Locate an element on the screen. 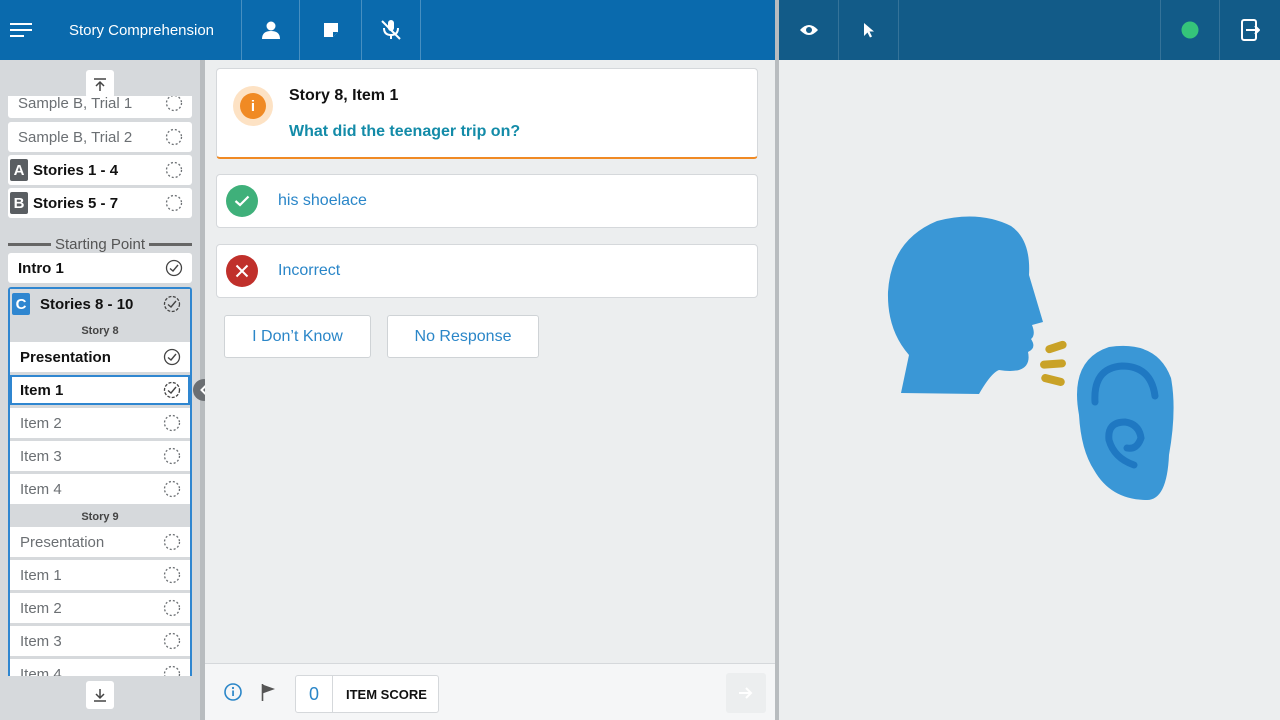 This screenshot has height=720, width=1280. nav-item-sample-b-trial-1: Sample B, Trial 1 is located at coordinates (100, 107).